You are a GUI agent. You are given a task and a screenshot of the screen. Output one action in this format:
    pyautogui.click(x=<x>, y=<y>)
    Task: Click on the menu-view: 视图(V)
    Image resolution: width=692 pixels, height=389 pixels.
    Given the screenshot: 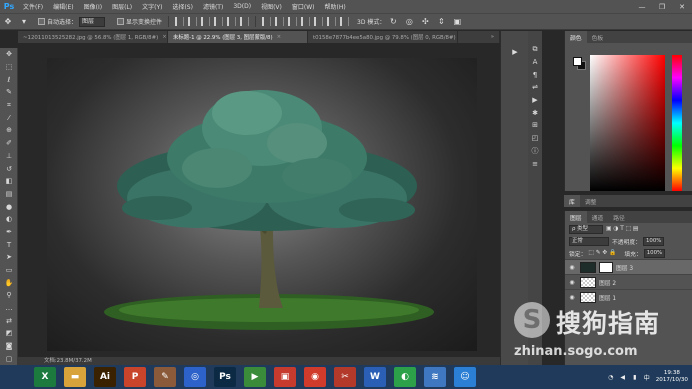 What is the action you would take?
    pyautogui.click(x=271, y=6)
    